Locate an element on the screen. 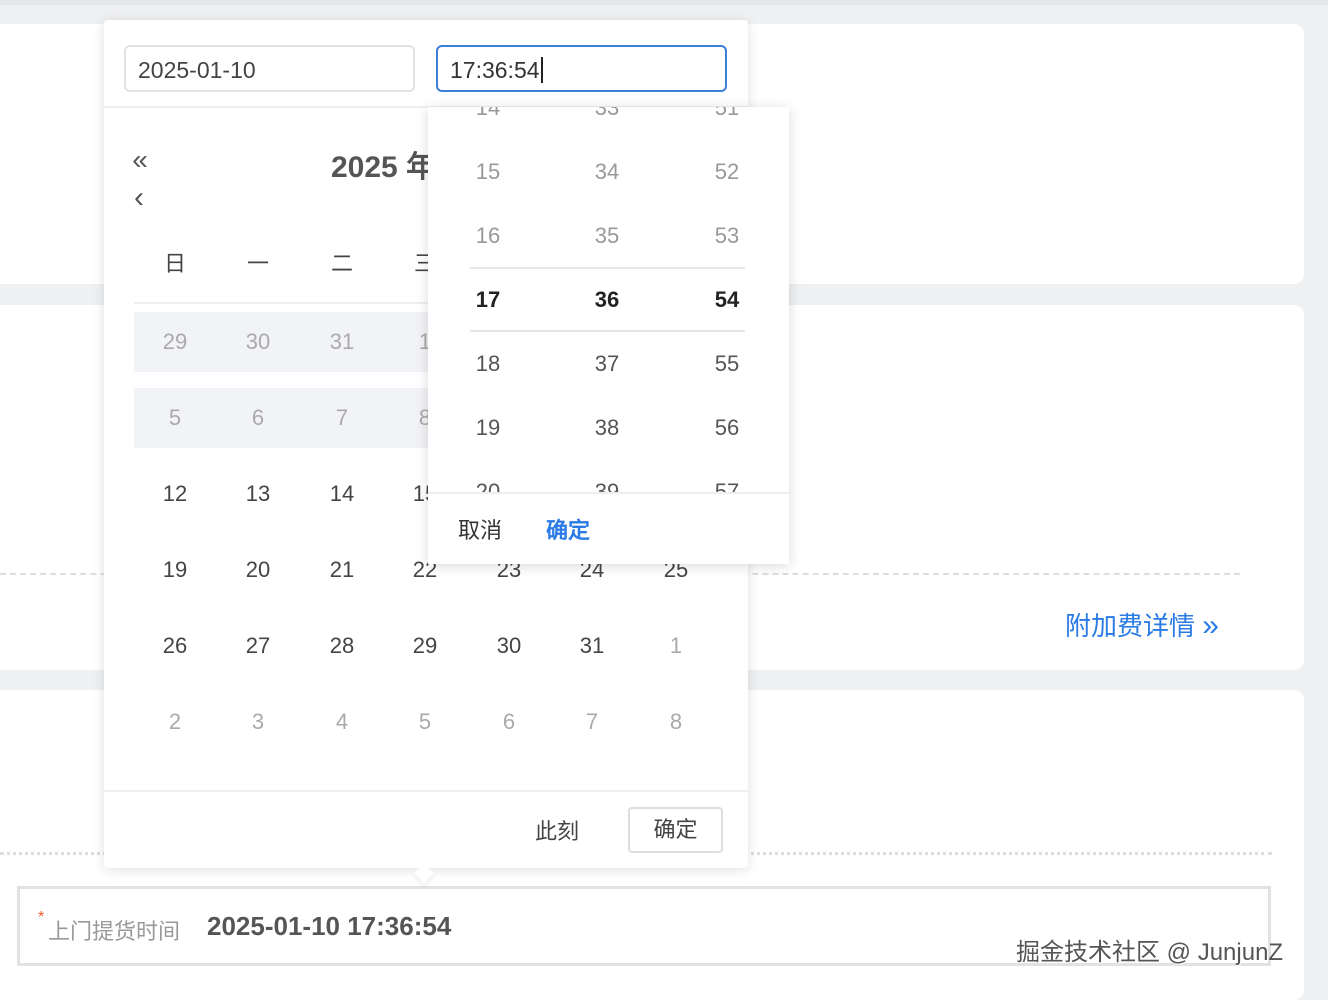  time-option-hours: 18 is located at coordinates (488, 364).